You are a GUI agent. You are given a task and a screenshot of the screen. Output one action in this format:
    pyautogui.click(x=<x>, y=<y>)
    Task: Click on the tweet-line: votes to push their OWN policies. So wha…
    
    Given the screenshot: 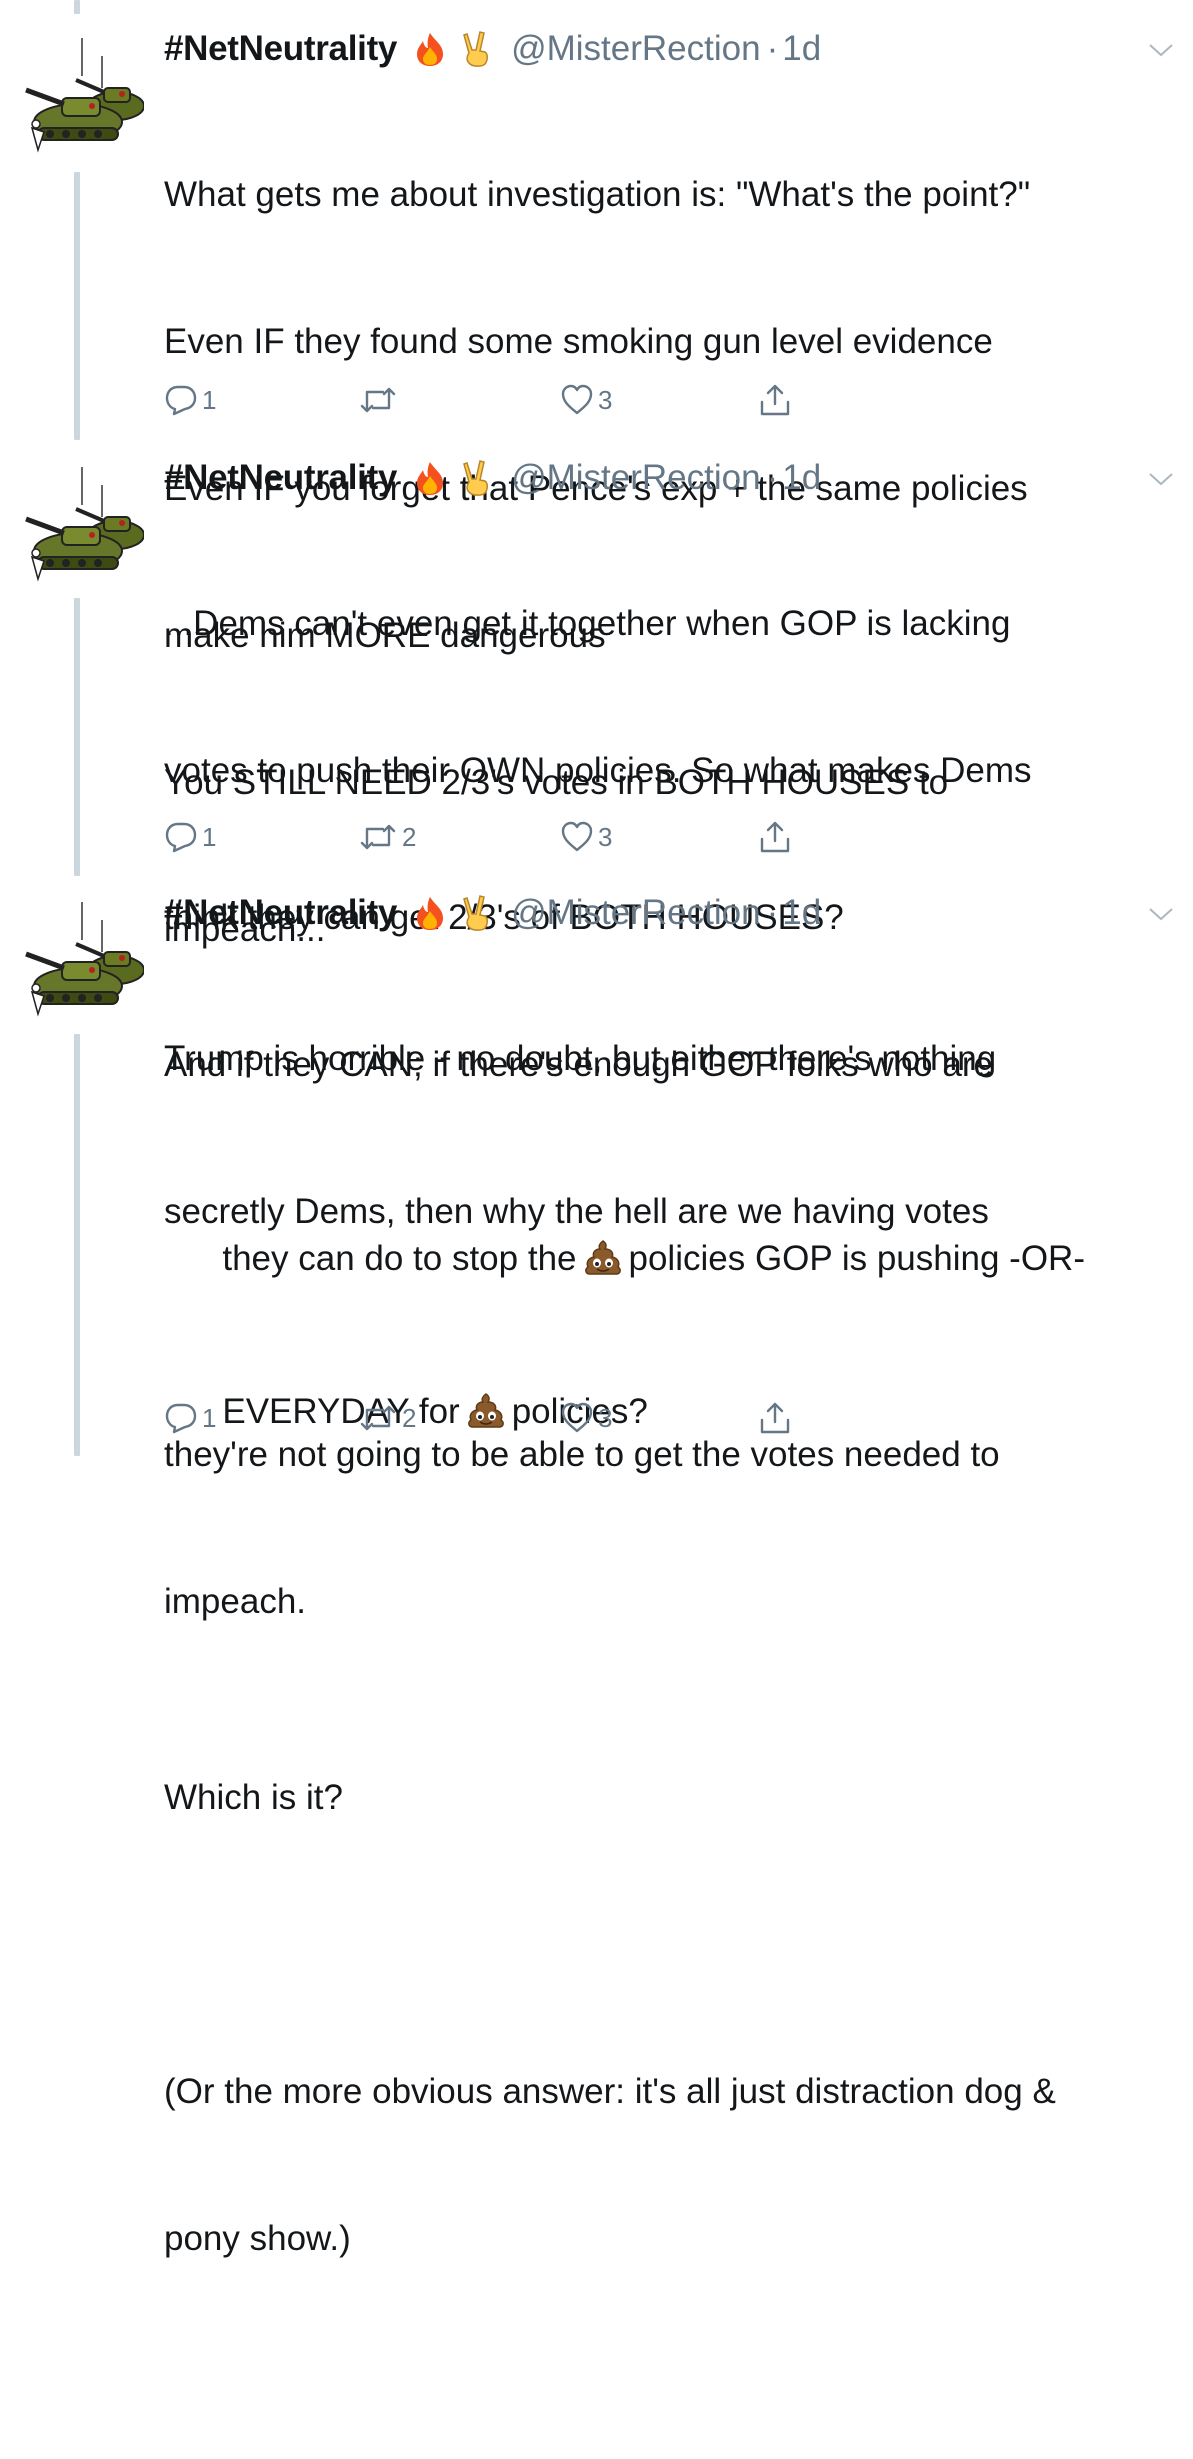 What is the action you would take?
    pyautogui.click(x=598, y=770)
    